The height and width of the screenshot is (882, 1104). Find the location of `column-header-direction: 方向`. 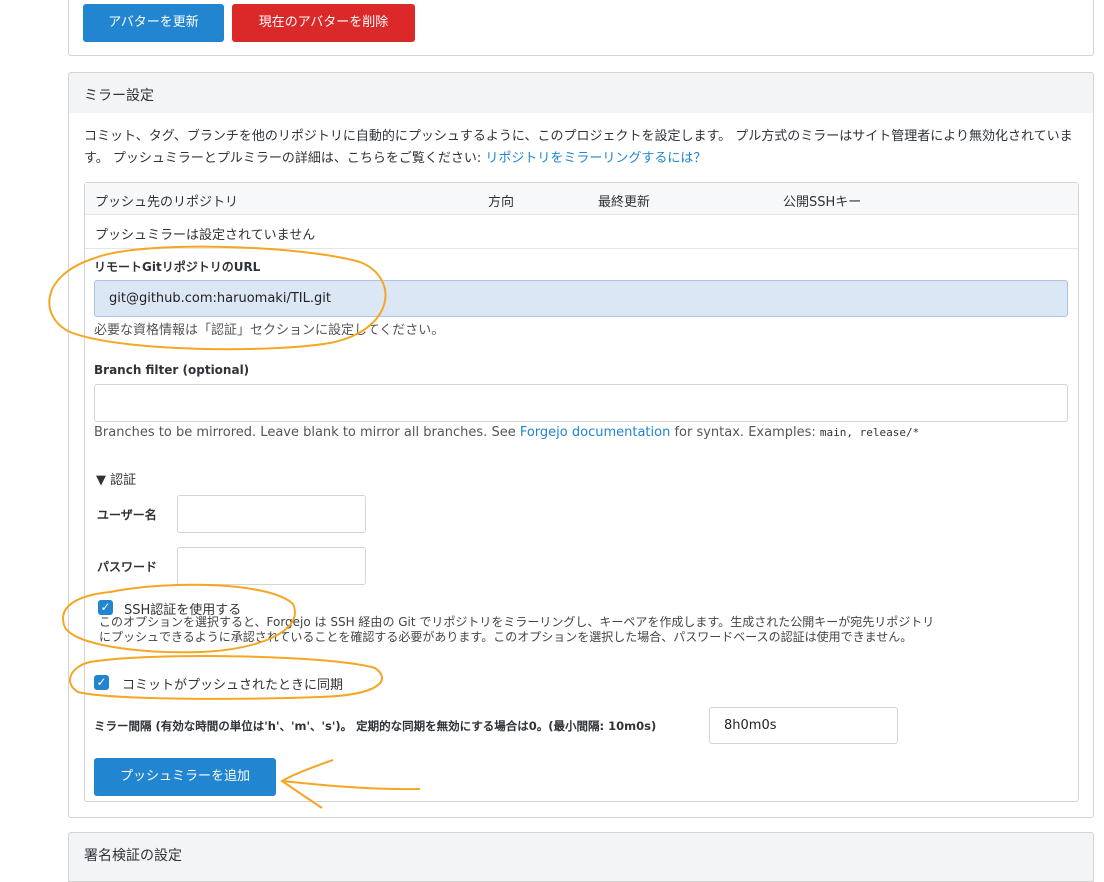

column-header-direction: 方向 is located at coordinates (501, 202).